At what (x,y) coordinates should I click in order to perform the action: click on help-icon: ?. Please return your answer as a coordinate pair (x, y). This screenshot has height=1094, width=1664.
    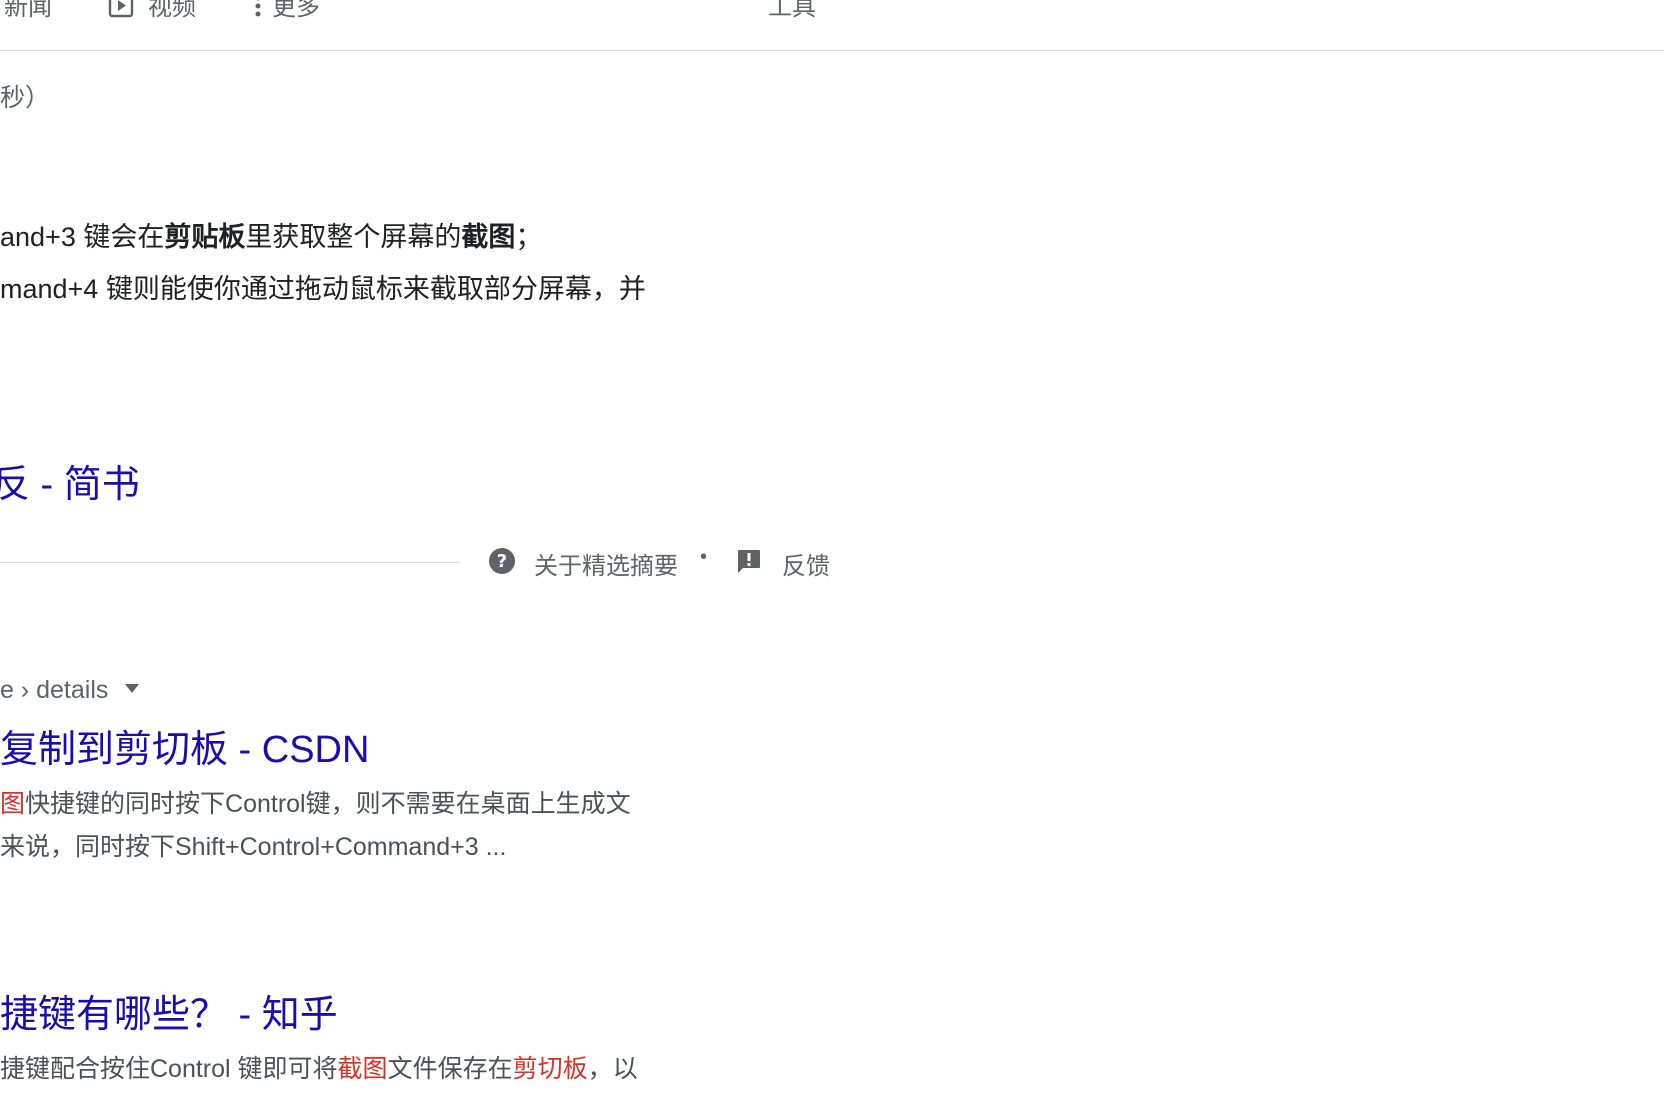
    Looking at the image, I should click on (502, 563).